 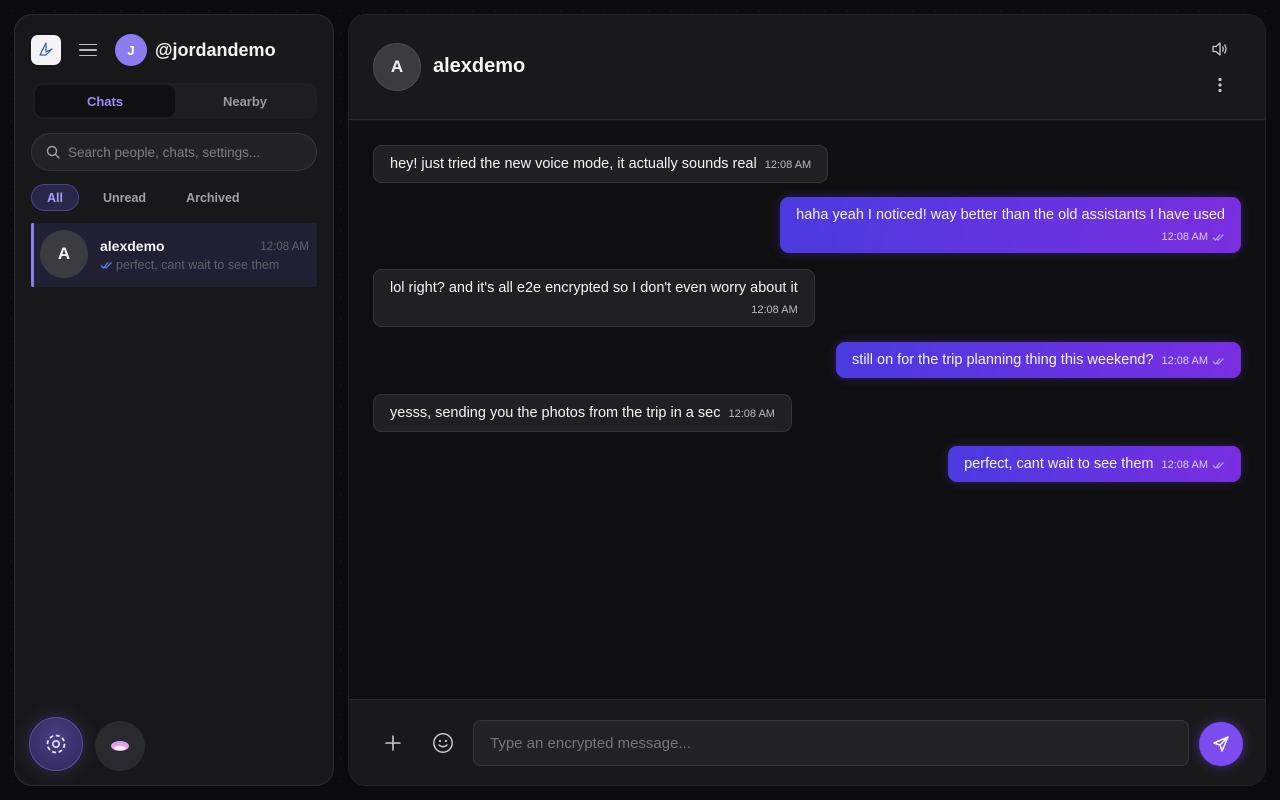 I want to click on send-button, so click(x=1221, y=744).